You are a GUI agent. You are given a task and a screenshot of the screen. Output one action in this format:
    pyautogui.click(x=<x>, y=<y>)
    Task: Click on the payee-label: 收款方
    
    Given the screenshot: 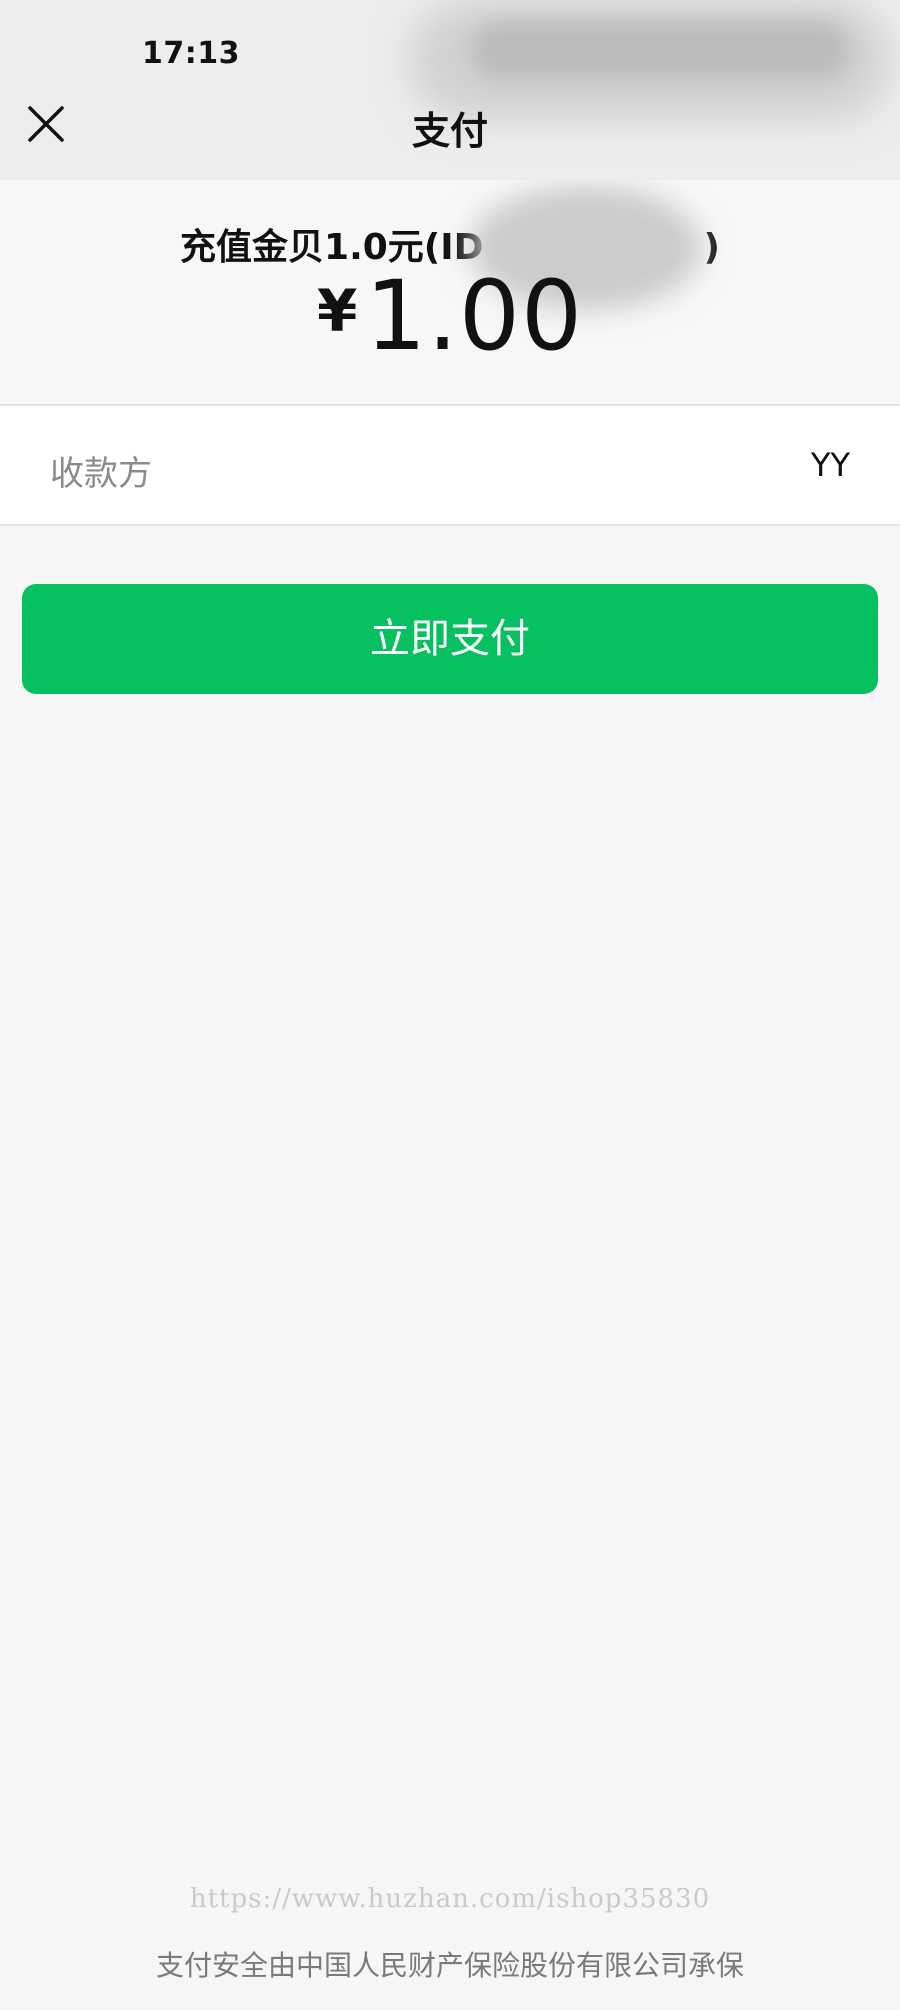 What is the action you would take?
    pyautogui.click(x=101, y=474)
    